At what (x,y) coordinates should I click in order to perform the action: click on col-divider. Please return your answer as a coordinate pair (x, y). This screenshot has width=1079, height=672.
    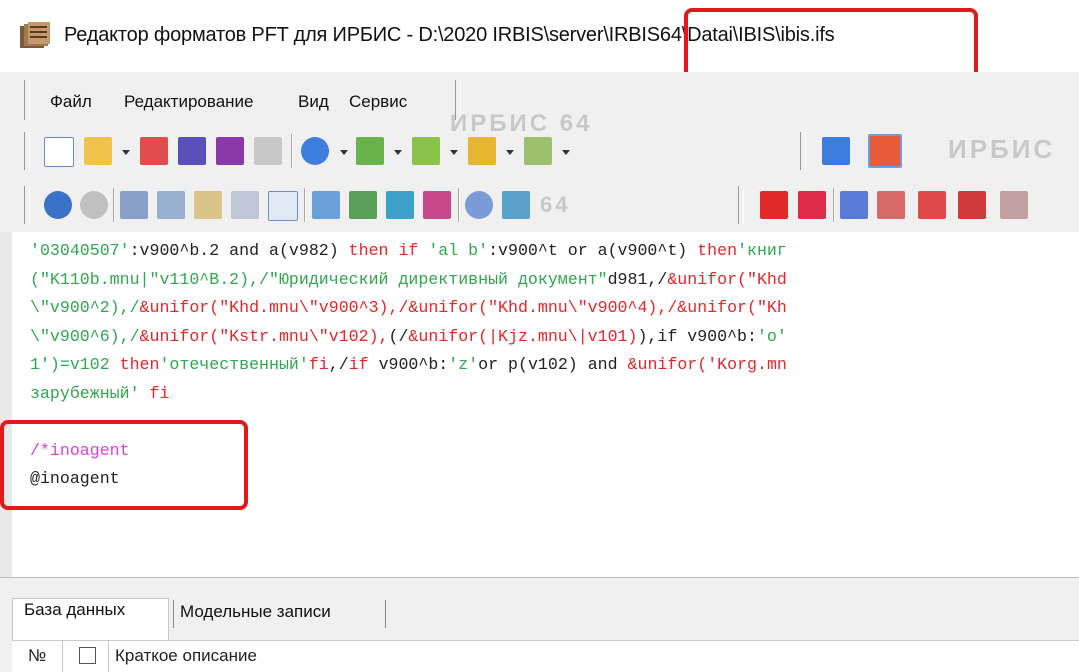
    Looking at the image, I should click on (62, 656).